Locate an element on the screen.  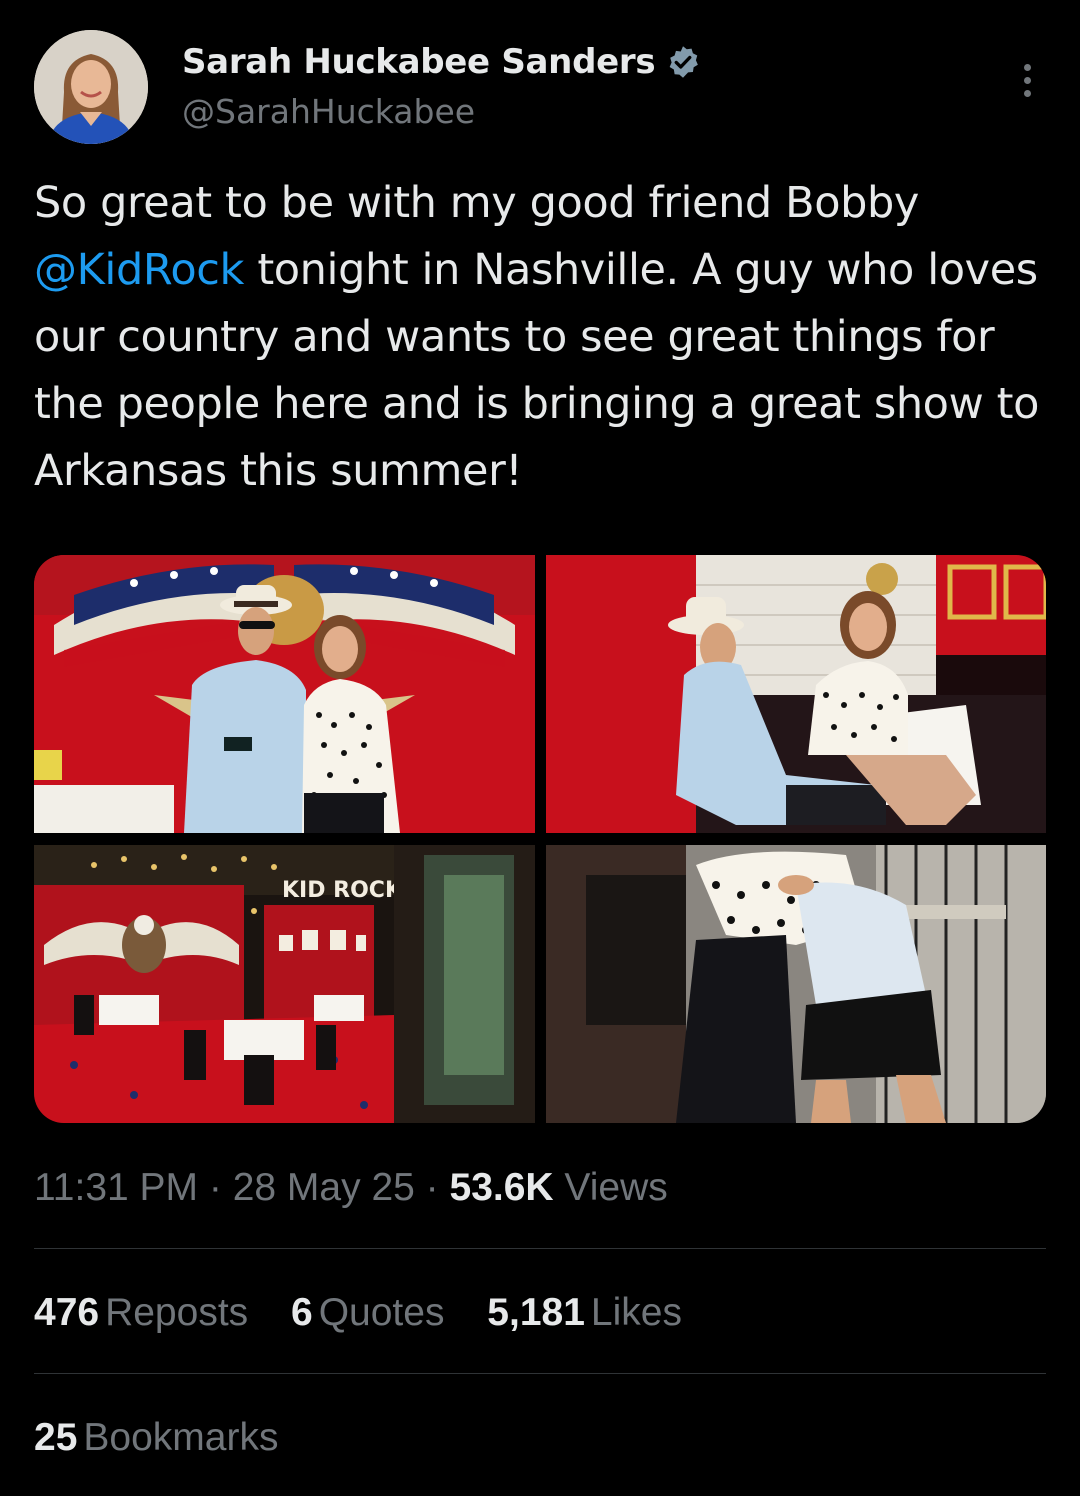
profile-photo-icon is located at coordinates (91, 87).